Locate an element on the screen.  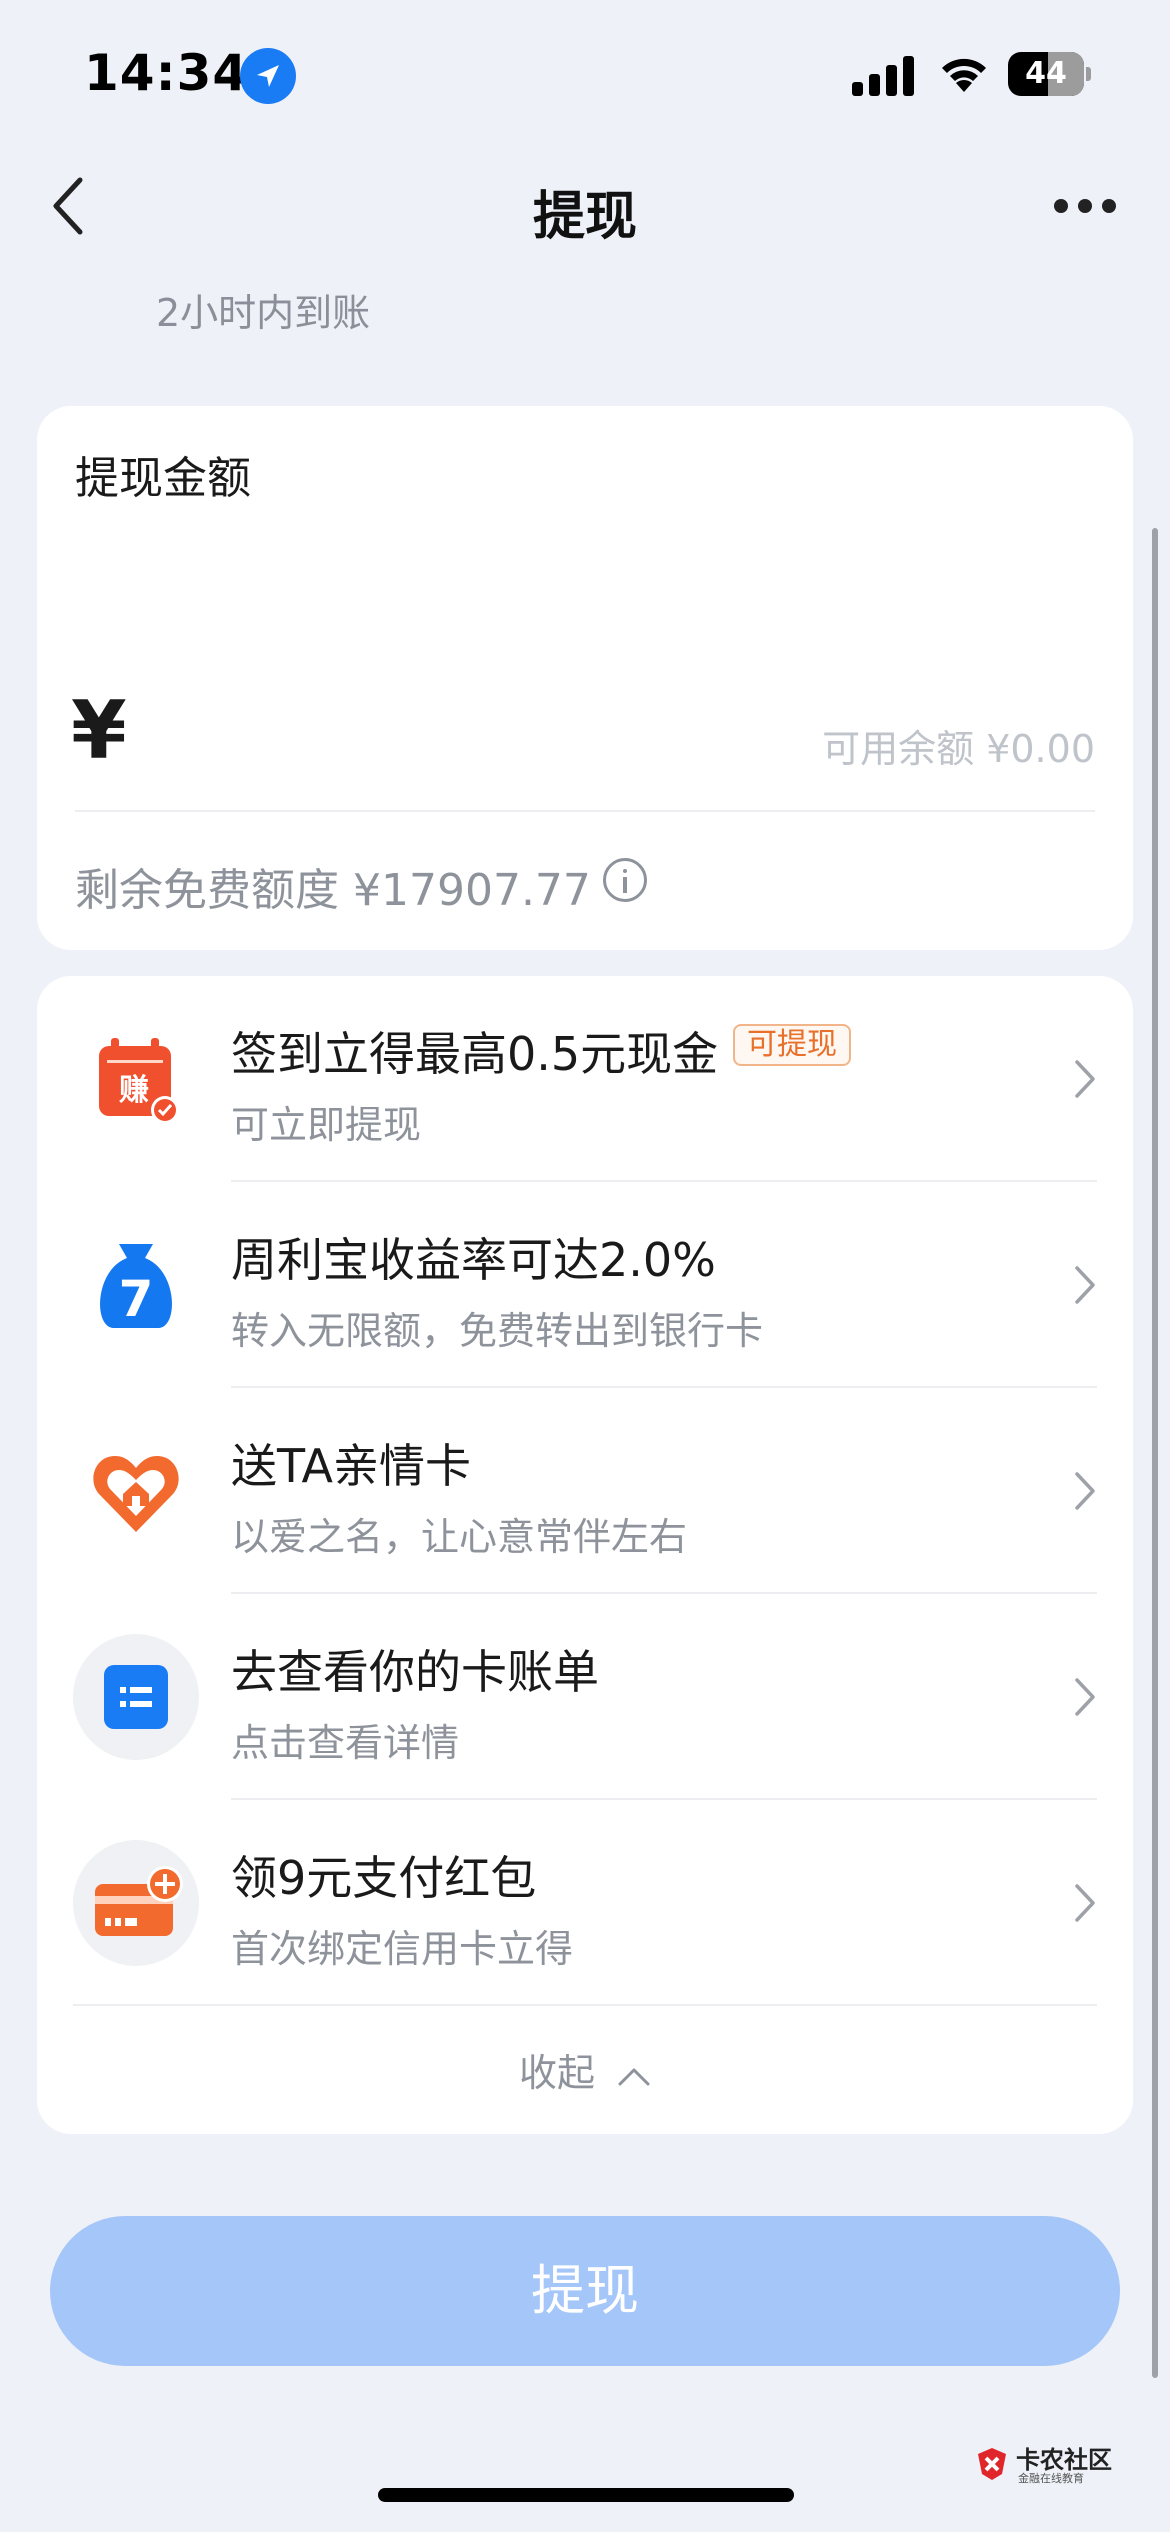
watermark-tagline: 金融在线教育 is located at coordinates (1051, 2478).